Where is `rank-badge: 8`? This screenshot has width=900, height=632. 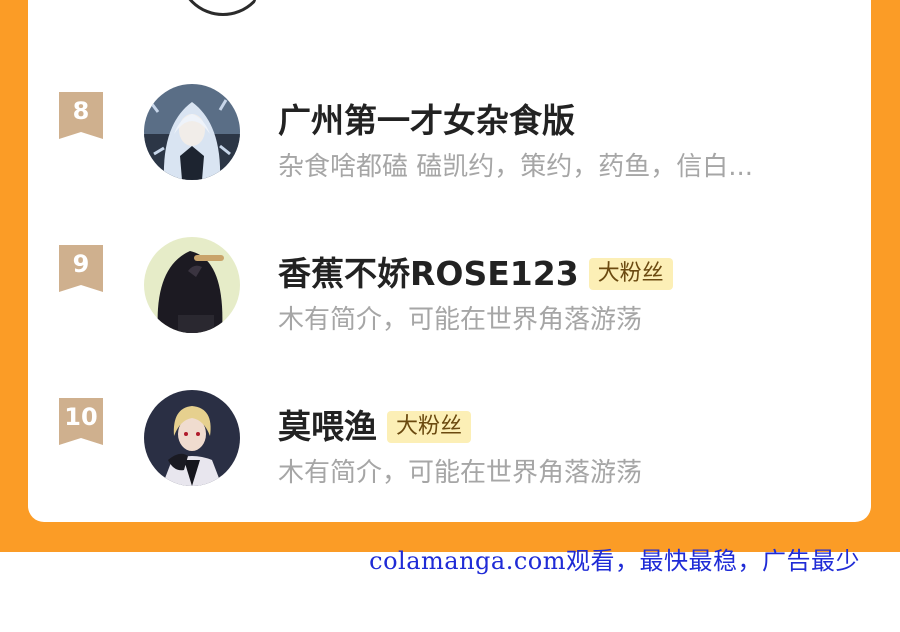
rank-badge: 8 is located at coordinates (81, 115).